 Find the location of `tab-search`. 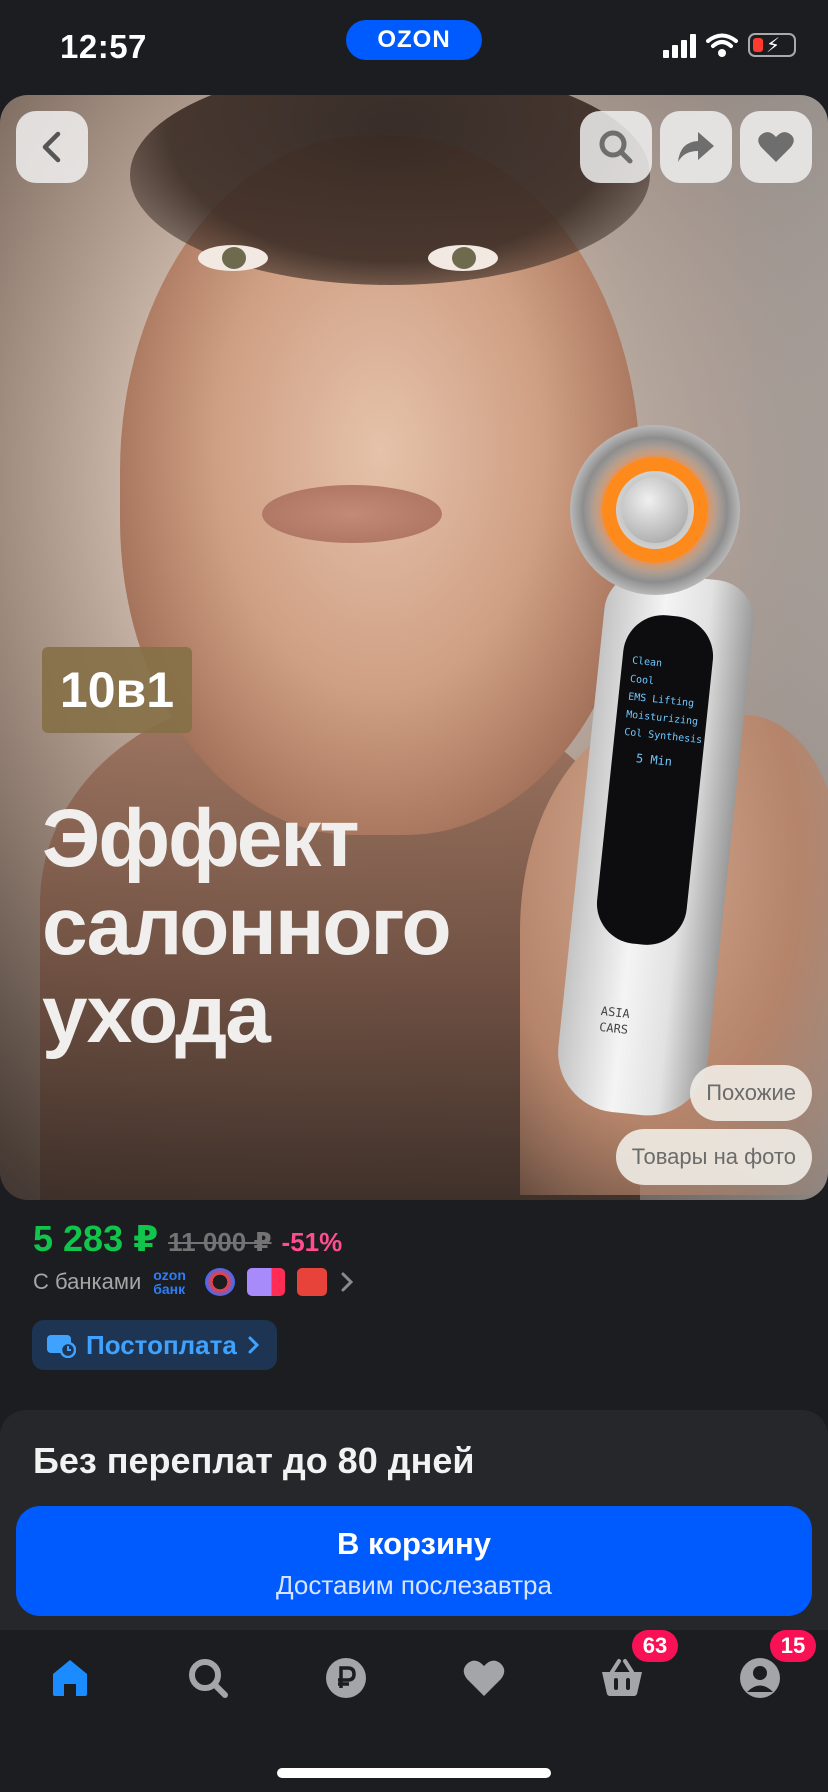

tab-search is located at coordinates (208, 1678).